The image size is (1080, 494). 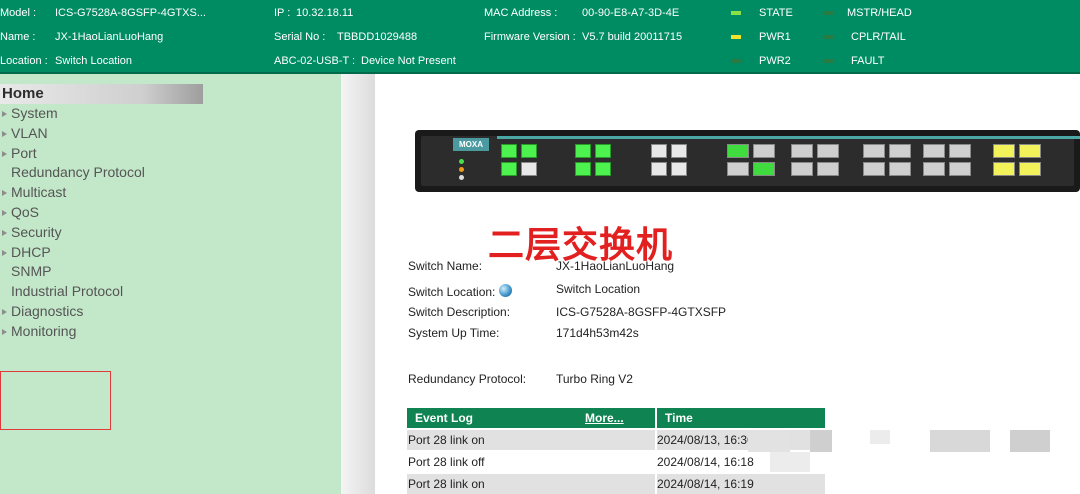 I want to click on time-header: Time, so click(x=741, y=418).